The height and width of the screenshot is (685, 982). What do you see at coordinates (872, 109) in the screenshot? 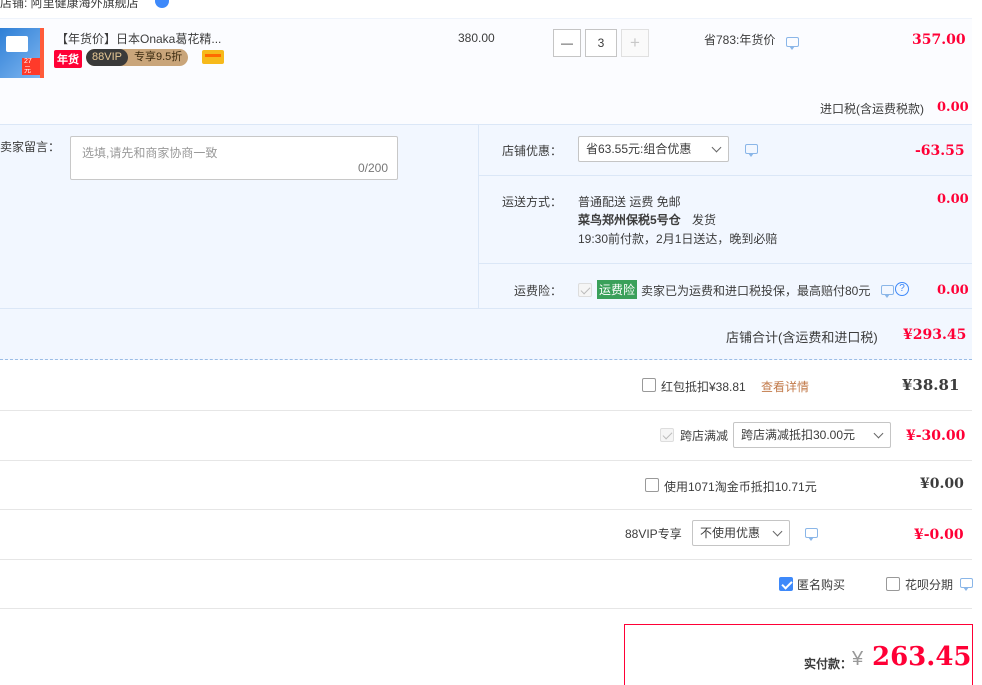
I see `import-tax-label: 进口税(含运费税款)` at bounding box center [872, 109].